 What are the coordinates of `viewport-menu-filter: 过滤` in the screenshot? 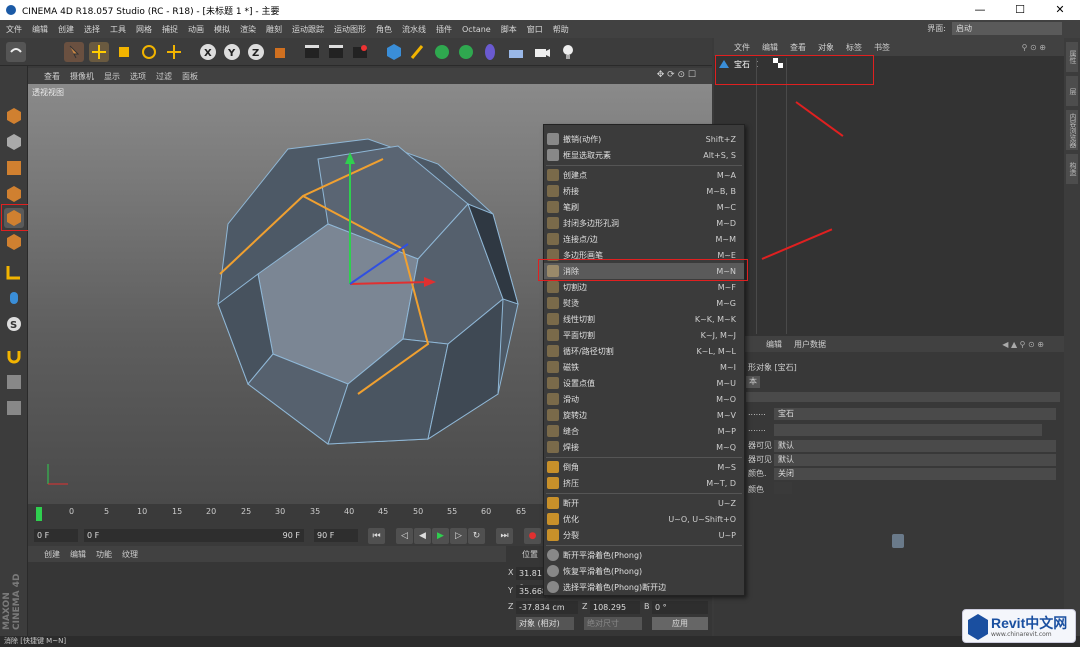 It's located at (164, 76).